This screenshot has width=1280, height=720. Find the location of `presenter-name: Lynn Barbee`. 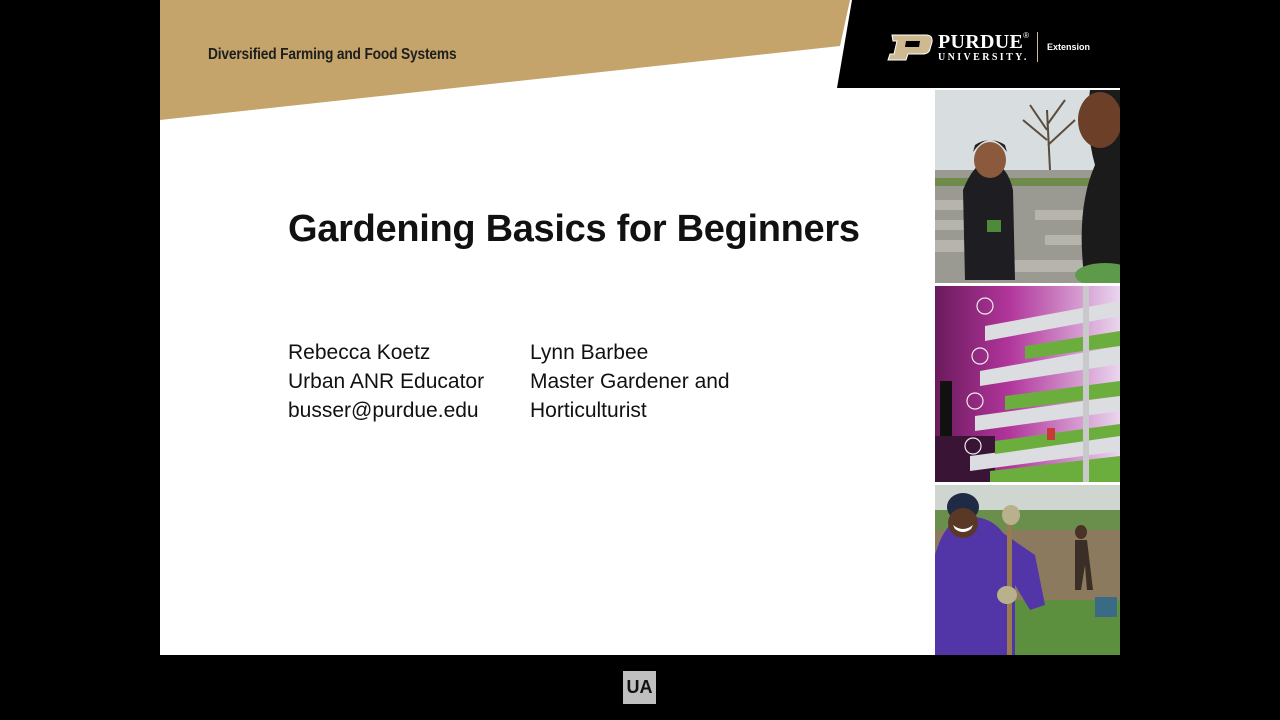

presenter-name: Lynn Barbee is located at coordinates (589, 352).